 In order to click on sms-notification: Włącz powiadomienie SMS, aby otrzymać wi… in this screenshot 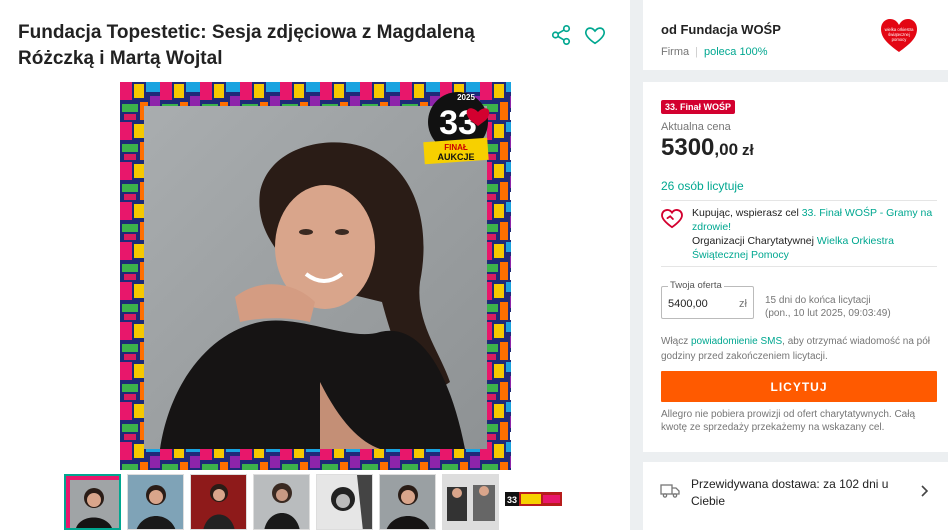, I will do `click(801, 349)`.